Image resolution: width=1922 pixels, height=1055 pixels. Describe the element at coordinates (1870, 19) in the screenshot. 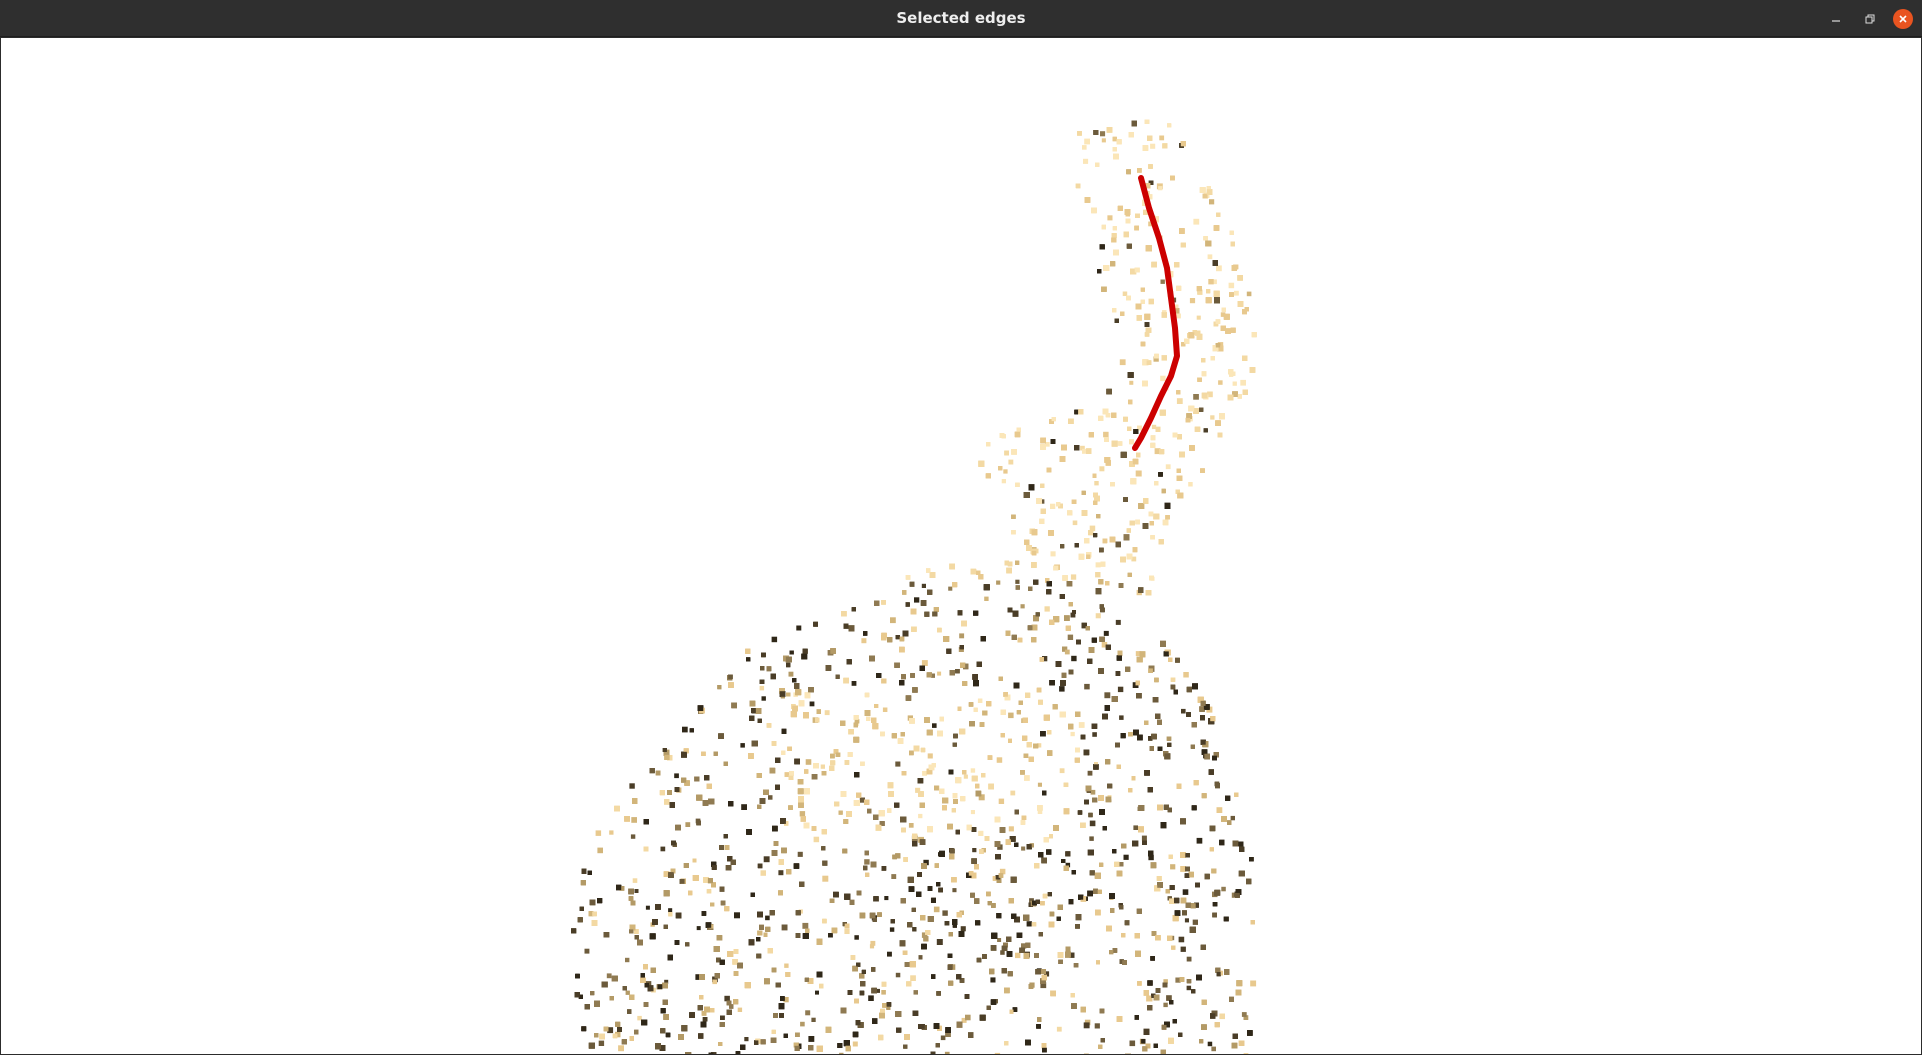

I see `restore-button` at that location.